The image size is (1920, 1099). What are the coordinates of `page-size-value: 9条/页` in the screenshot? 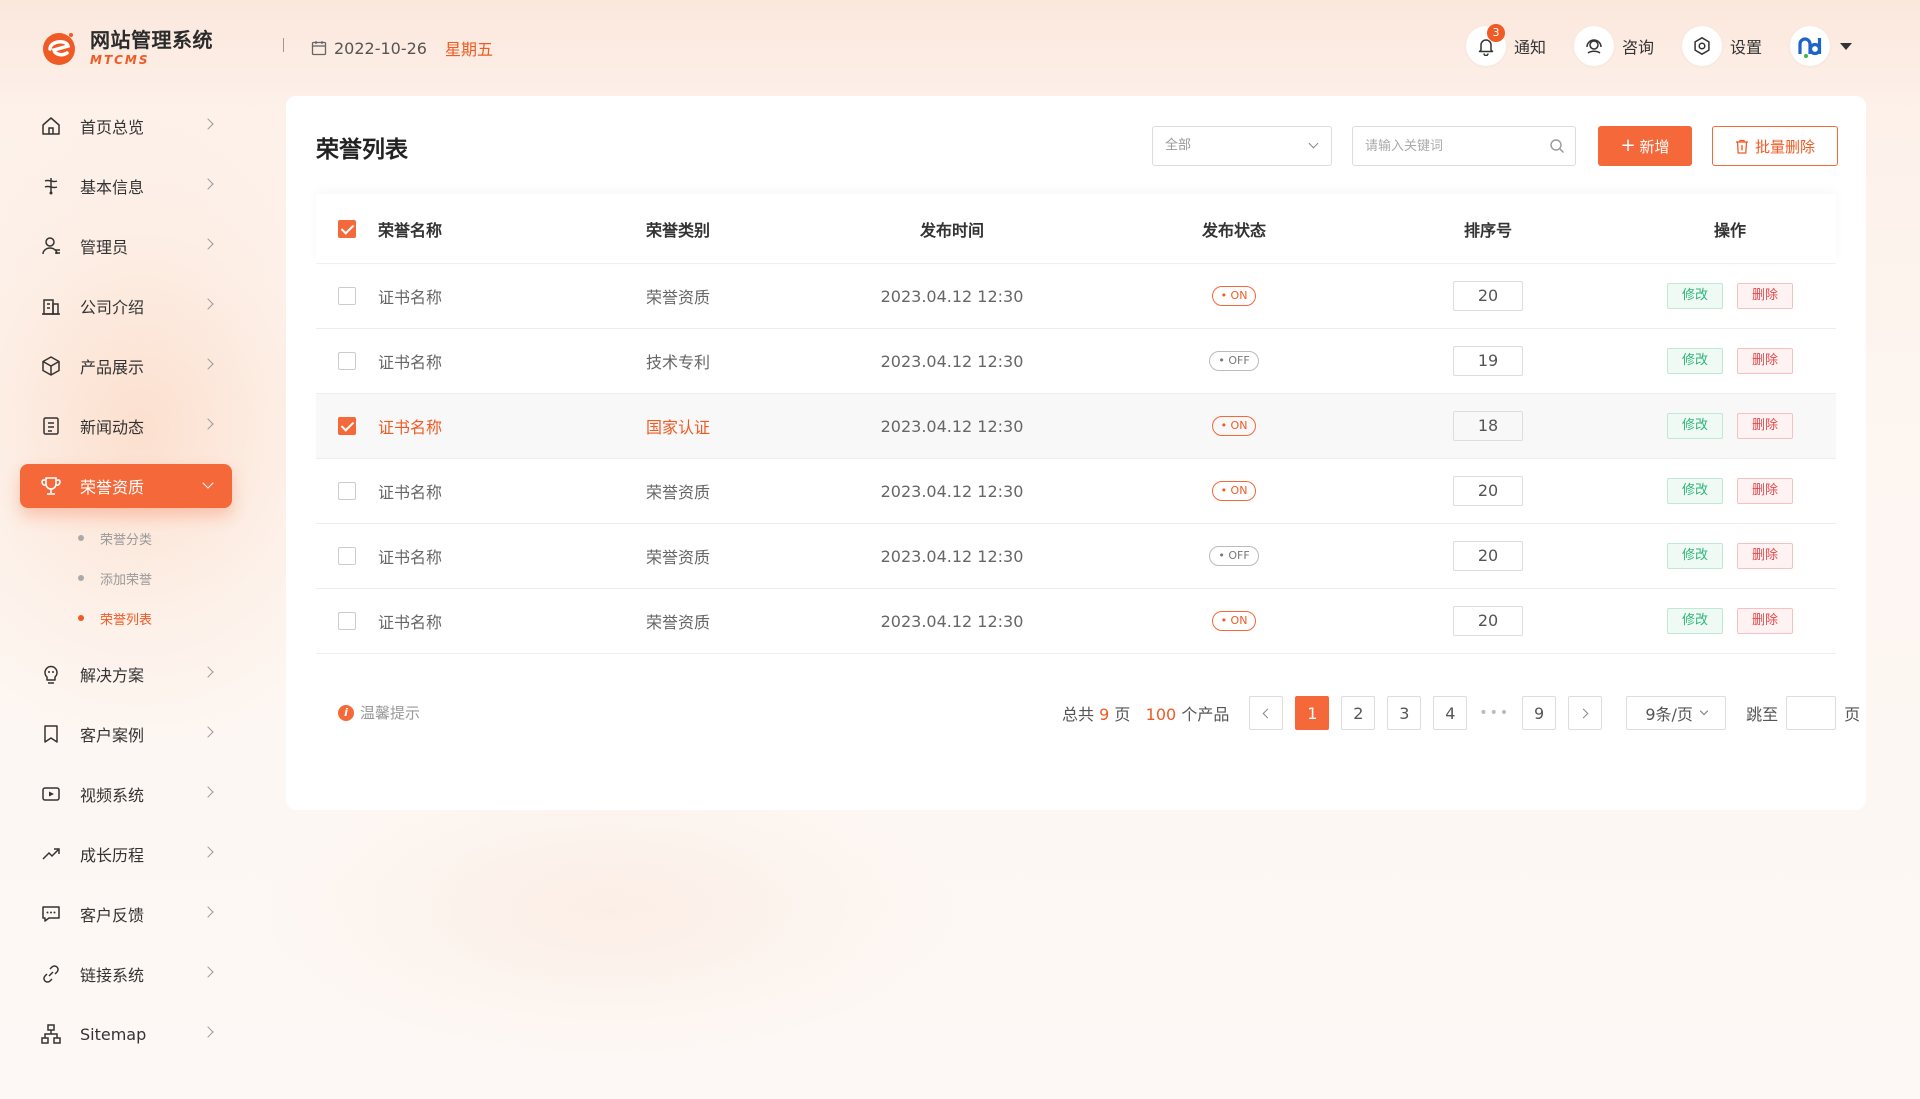 It's located at (1669, 714).